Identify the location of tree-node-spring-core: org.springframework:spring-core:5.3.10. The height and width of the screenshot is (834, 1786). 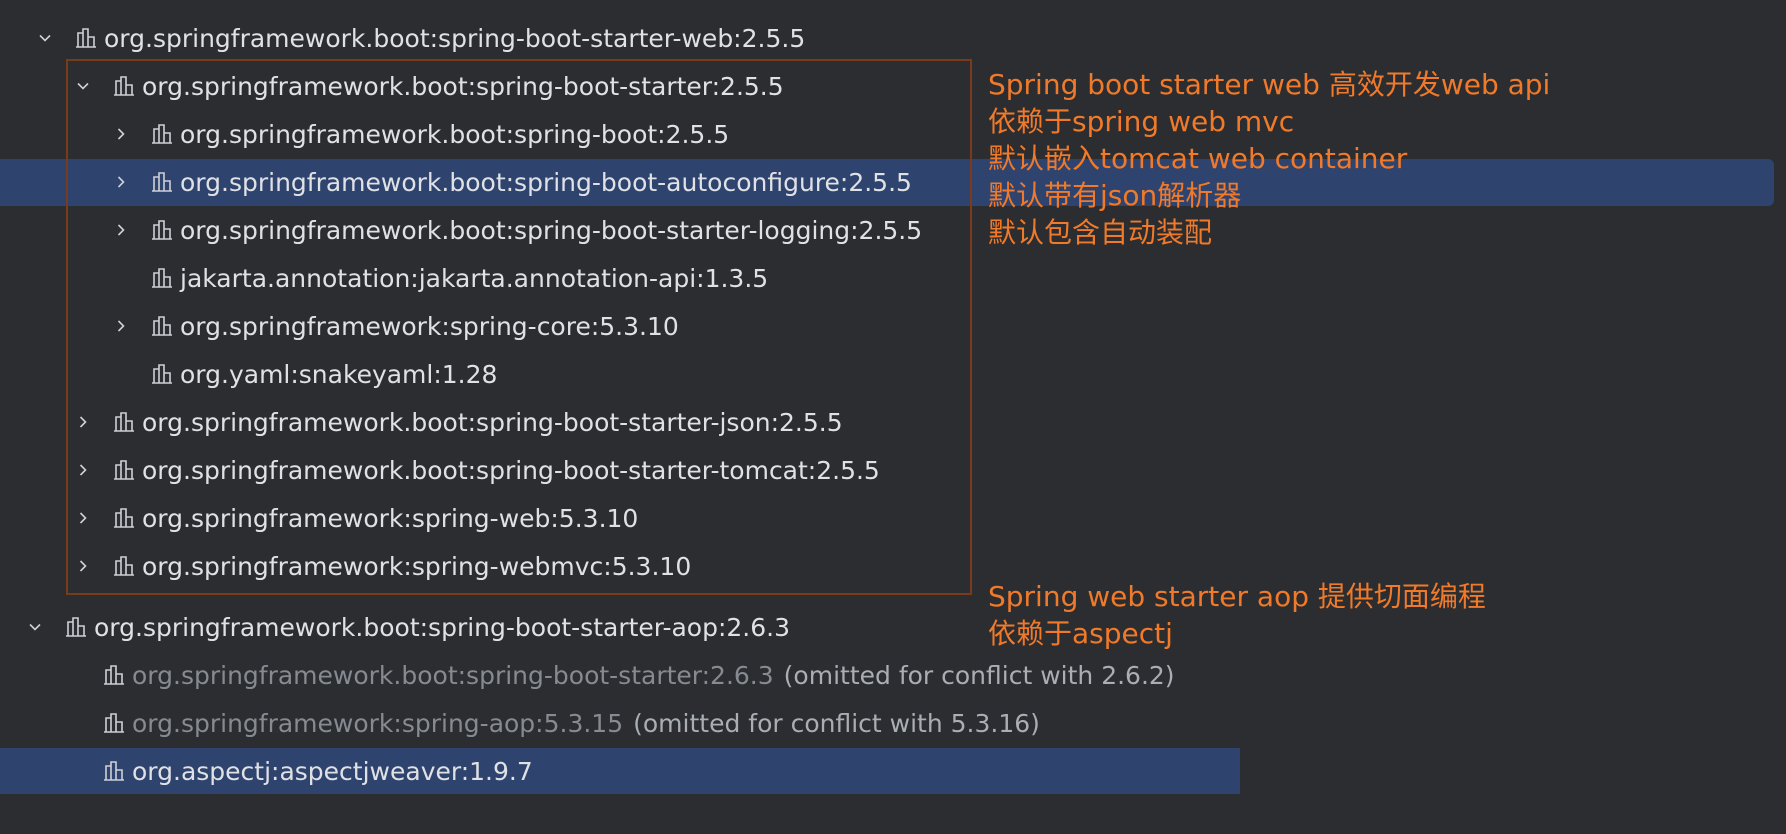
(392, 326).